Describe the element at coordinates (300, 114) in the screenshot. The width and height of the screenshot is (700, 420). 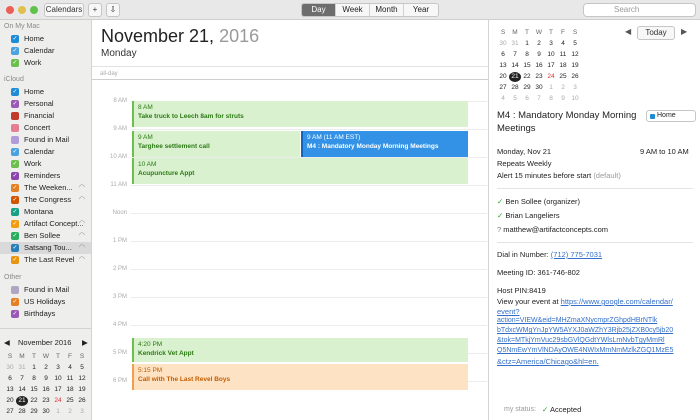
I see `event-take-truck: 8 AM Take truck to Leech 8am for struts` at that location.